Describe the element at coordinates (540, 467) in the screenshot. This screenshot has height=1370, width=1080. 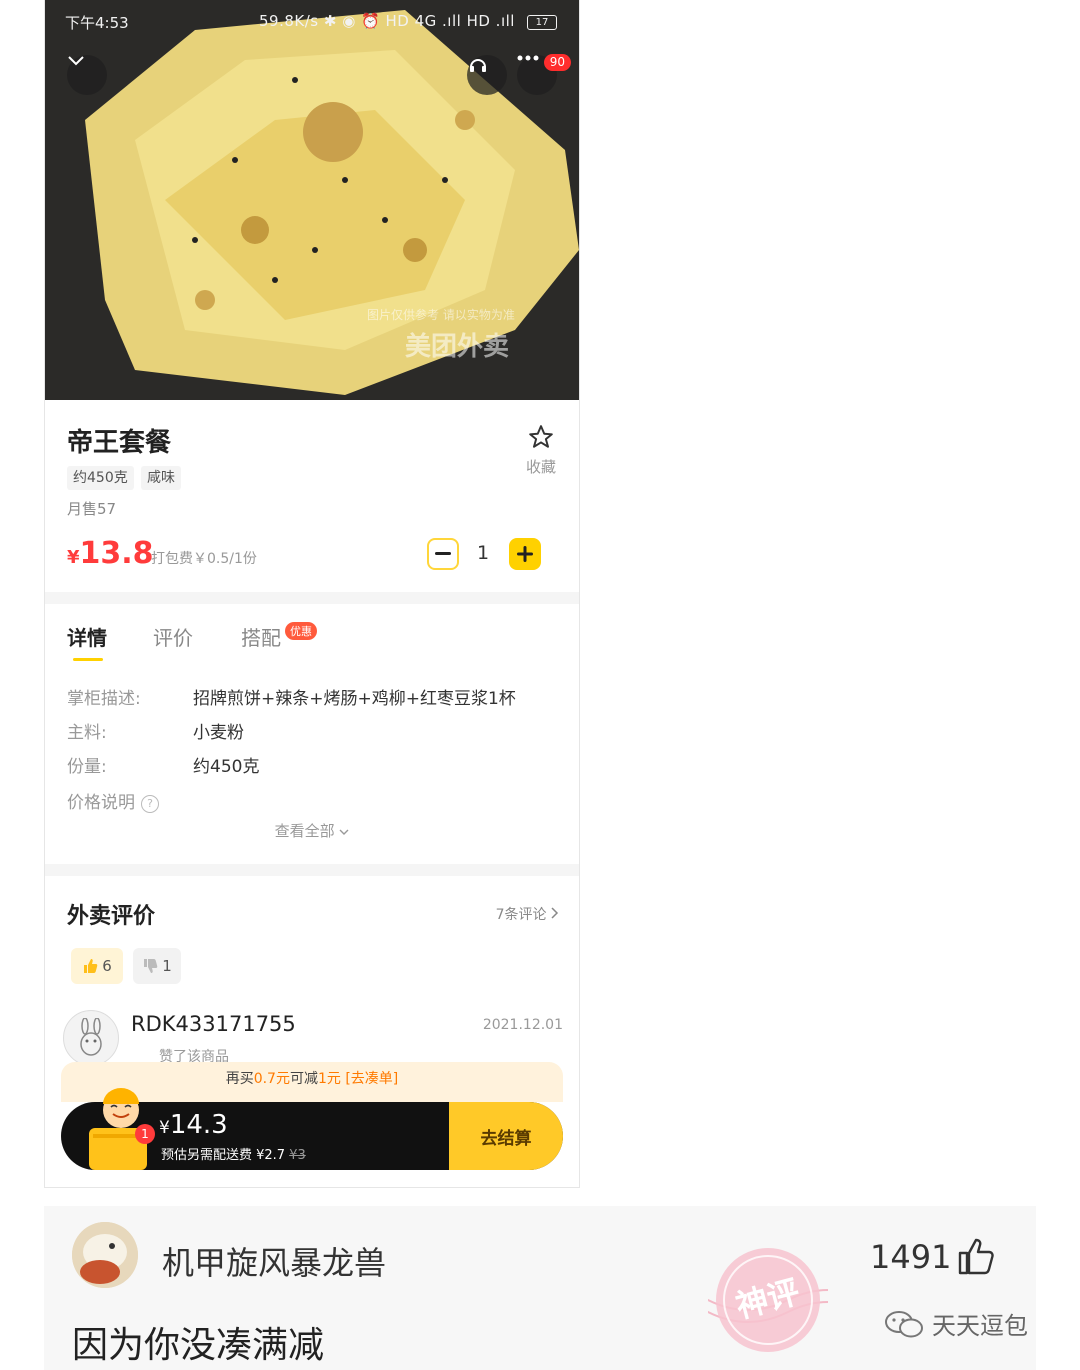
I see `favorite-label: 收藏` at that location.